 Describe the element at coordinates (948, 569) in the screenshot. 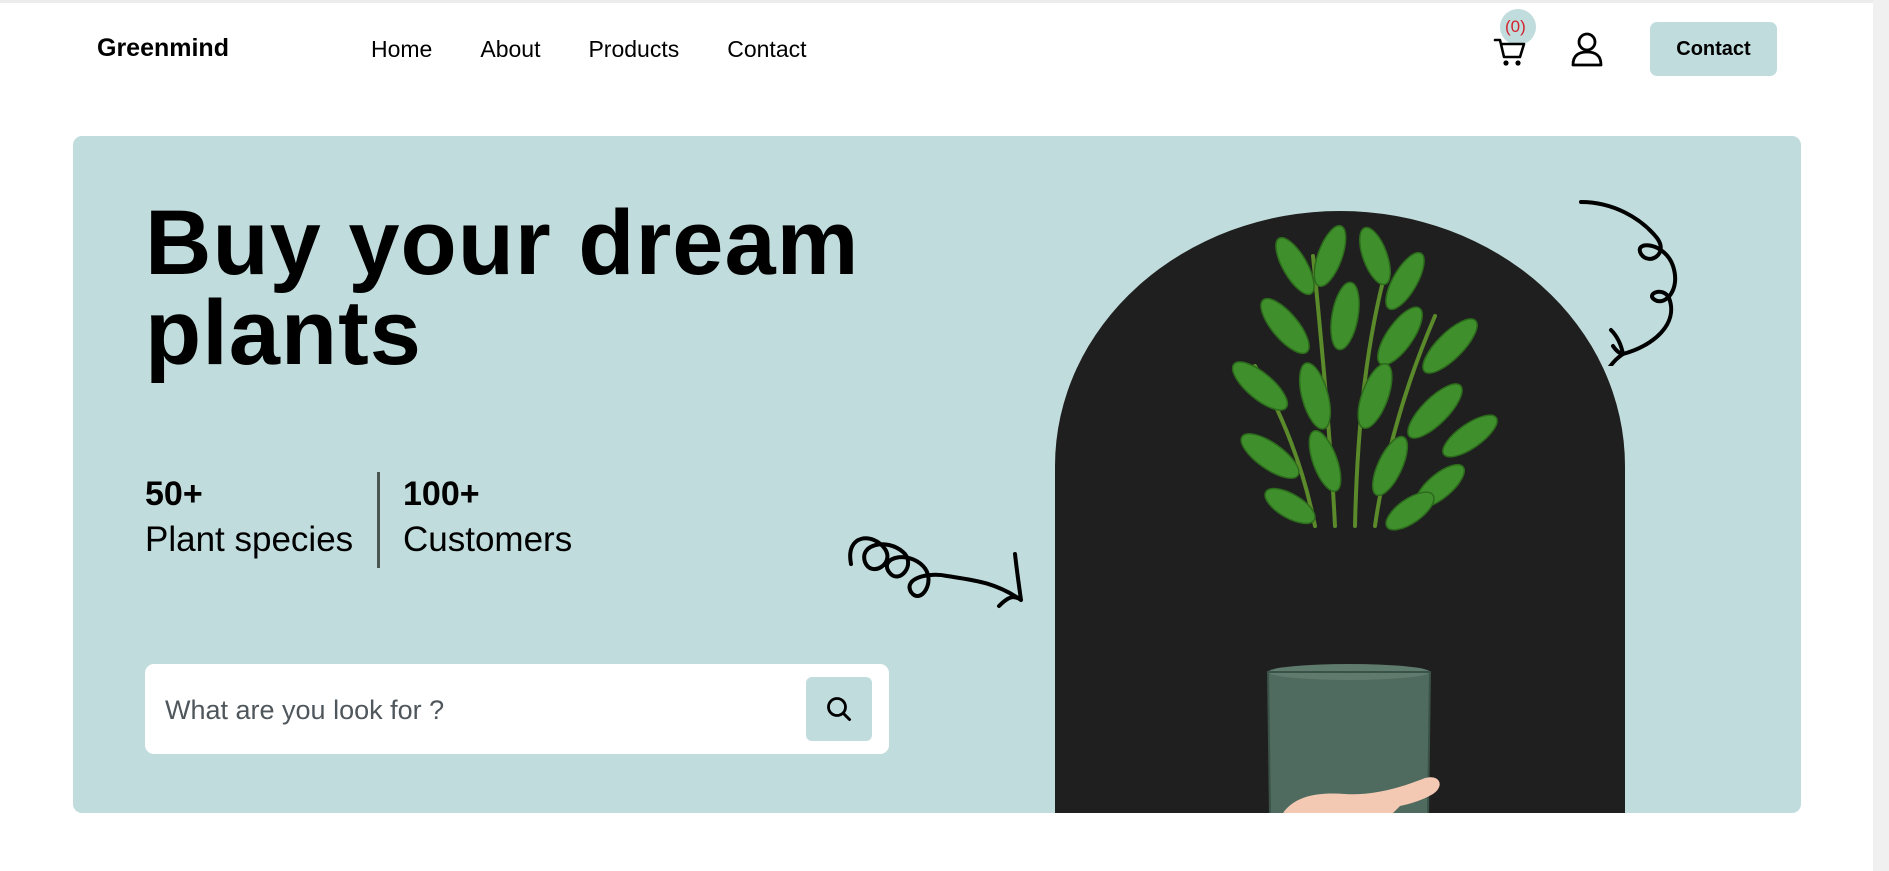

I see `squiggle-arrow-decoration` at that location.